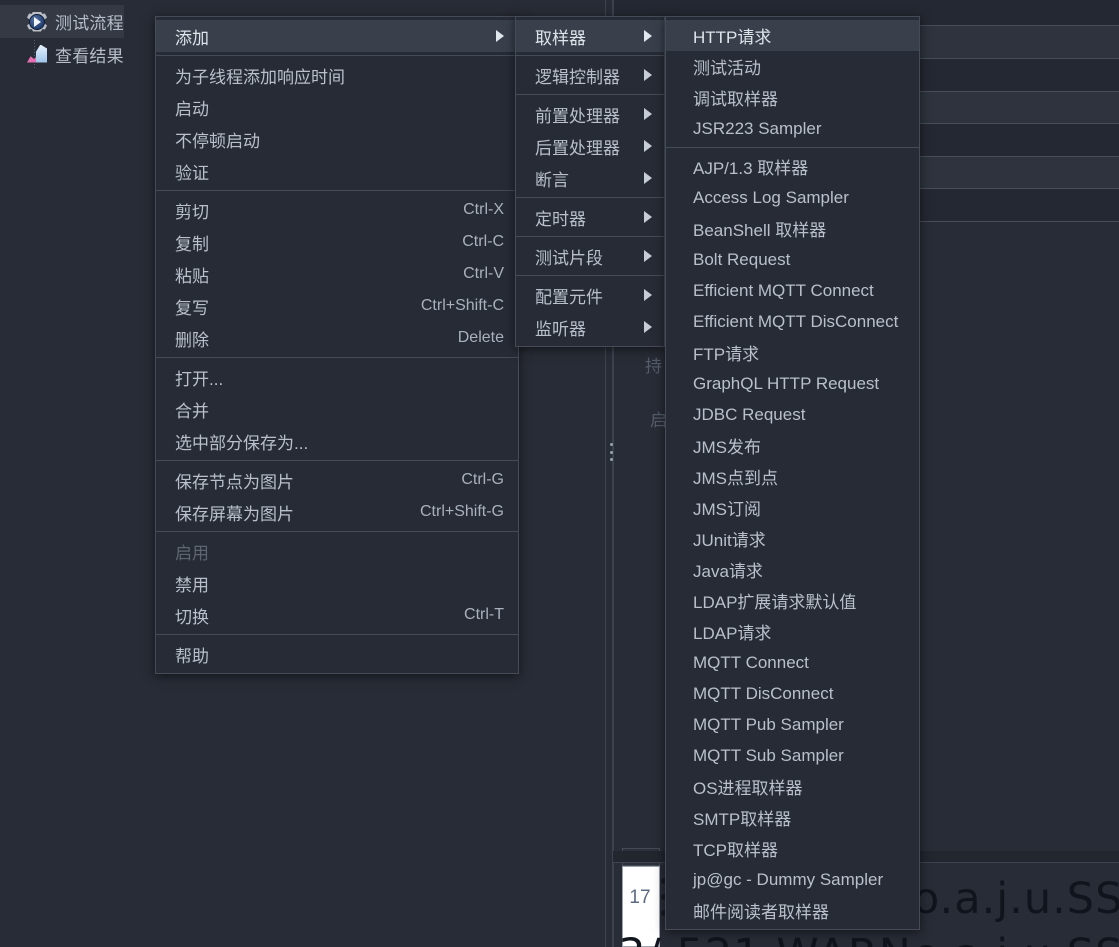 Image resolution: width=1119 pixels, height=947 pixels. What do you see at coordinates (590, 256) in the screenshot?
I see `add-menu-item-6: 测试片段` at bounding box center [590, 256].